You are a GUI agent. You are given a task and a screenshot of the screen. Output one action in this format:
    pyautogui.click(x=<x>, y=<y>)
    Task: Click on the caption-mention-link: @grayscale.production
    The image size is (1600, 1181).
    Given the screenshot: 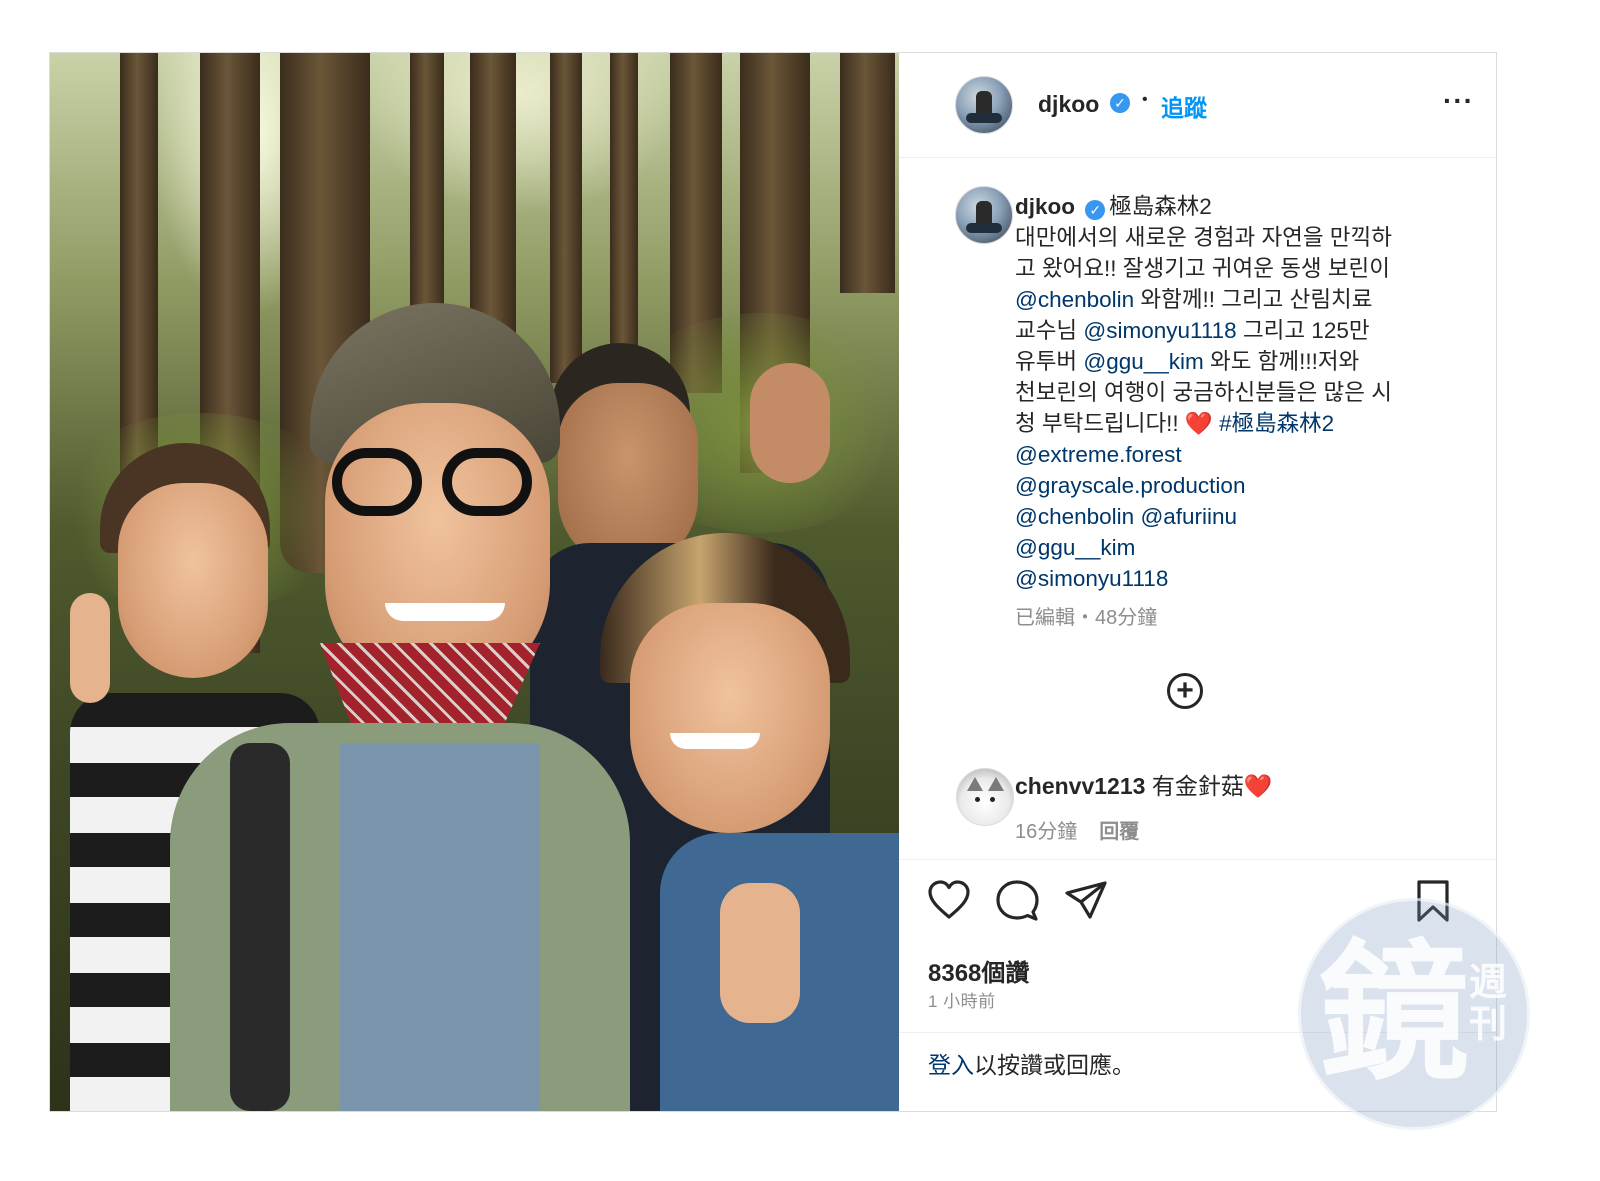 What is the action you would take?
    pyautogui.click(x=1130, y=485)
    